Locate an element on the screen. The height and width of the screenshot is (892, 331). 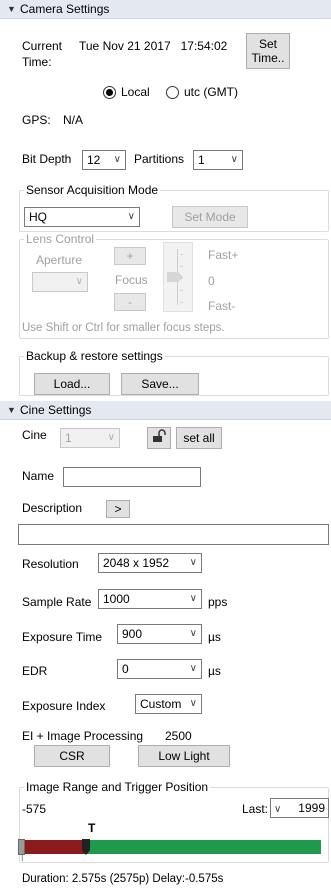
lock-button is located at coordinates (159, 438).